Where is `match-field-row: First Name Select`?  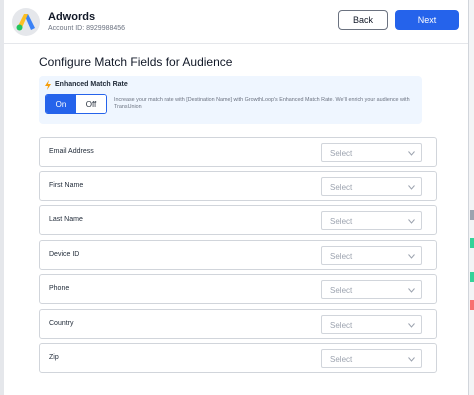 match-field-row: First Name Select is located at coordinates (238, 186).